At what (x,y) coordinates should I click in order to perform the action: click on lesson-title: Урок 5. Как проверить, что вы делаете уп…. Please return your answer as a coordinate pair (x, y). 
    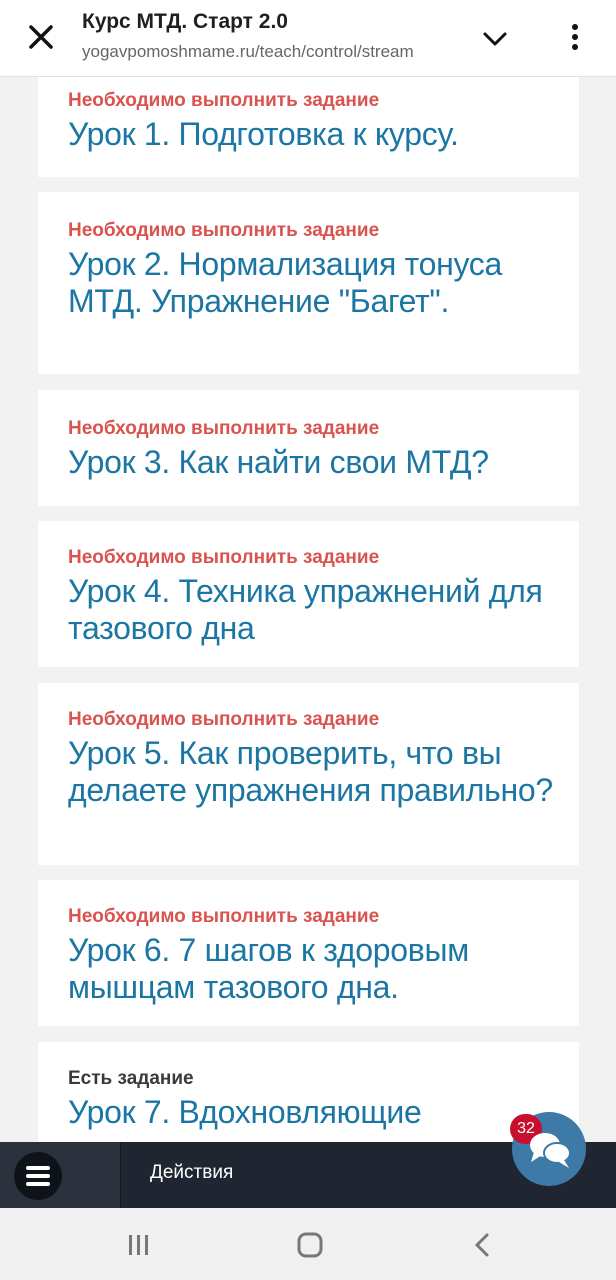
    Looking at the image, I should click on (313, 772).